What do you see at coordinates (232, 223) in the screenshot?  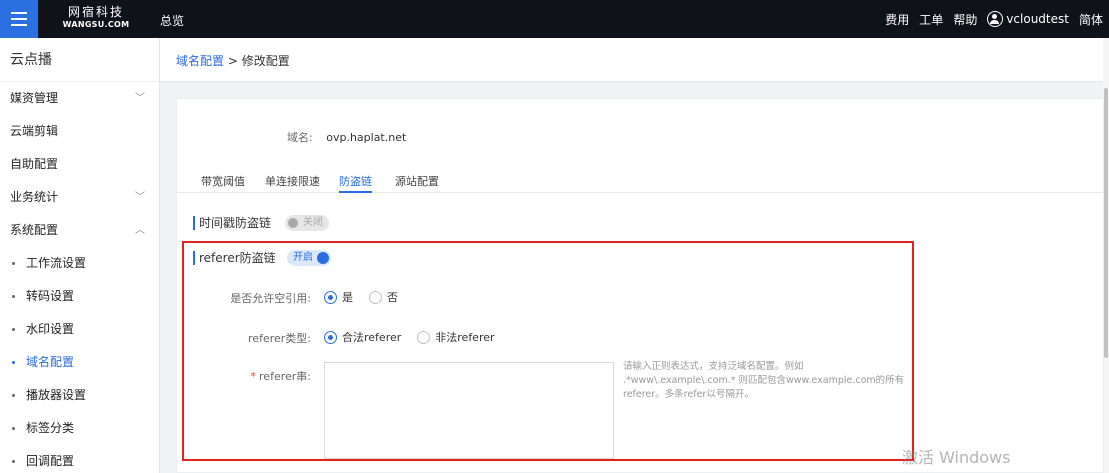 I see `timestamp-section-title: 时间戳防盗链` at bounding box center [232, 223].